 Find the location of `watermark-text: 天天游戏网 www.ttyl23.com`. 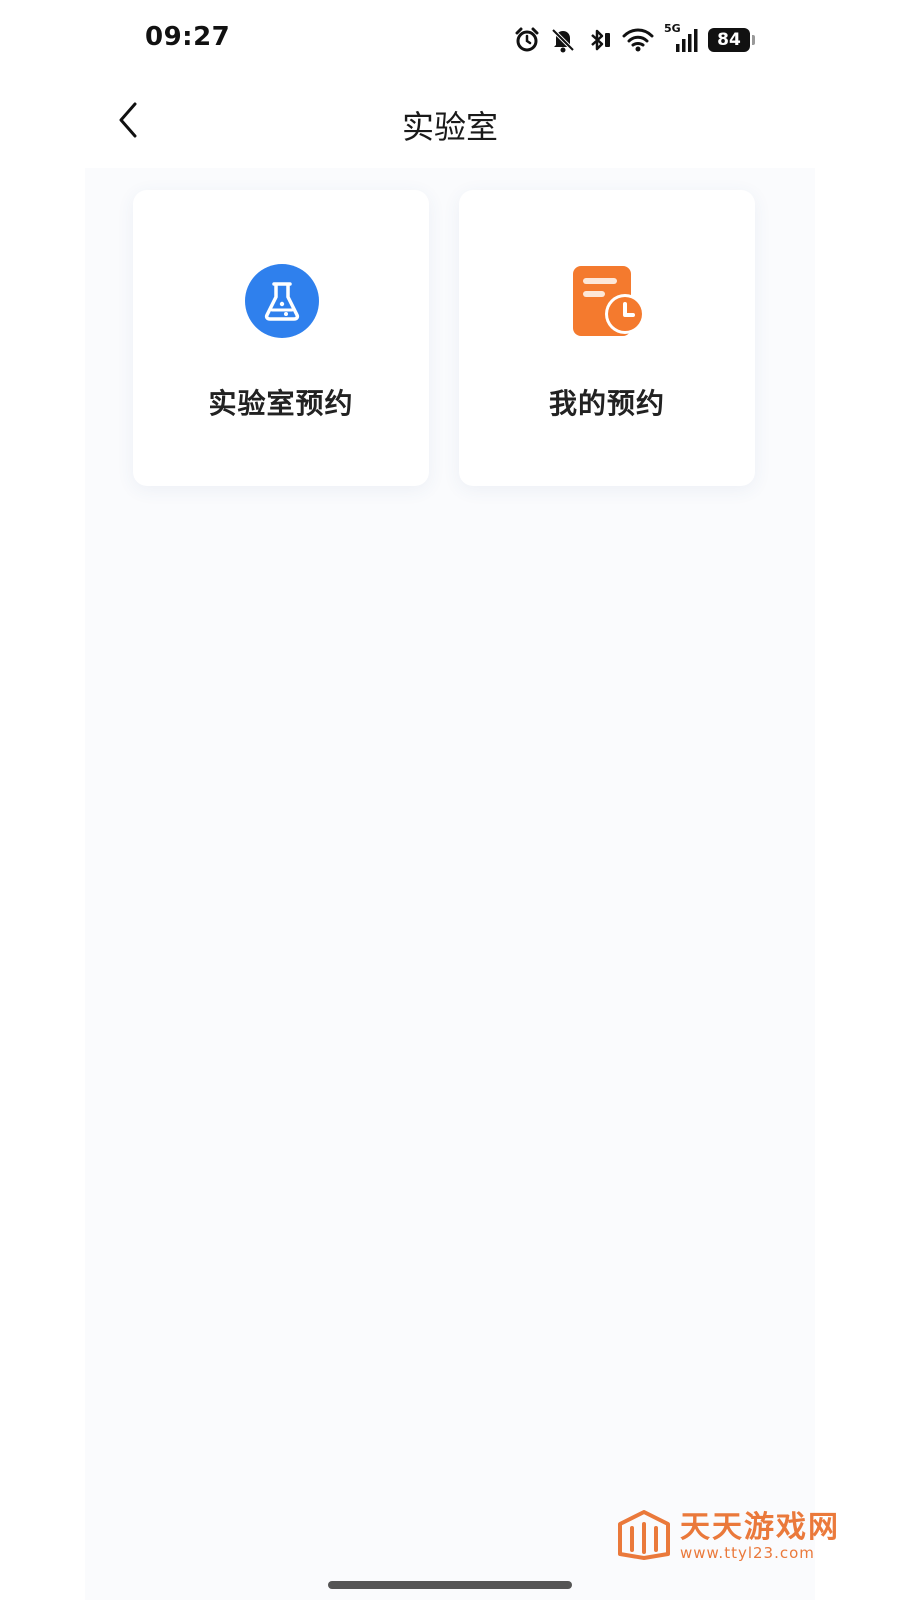

watermark-text: 天天游戏网 www.ttyl23.com is located at coordinates (760, 1536).